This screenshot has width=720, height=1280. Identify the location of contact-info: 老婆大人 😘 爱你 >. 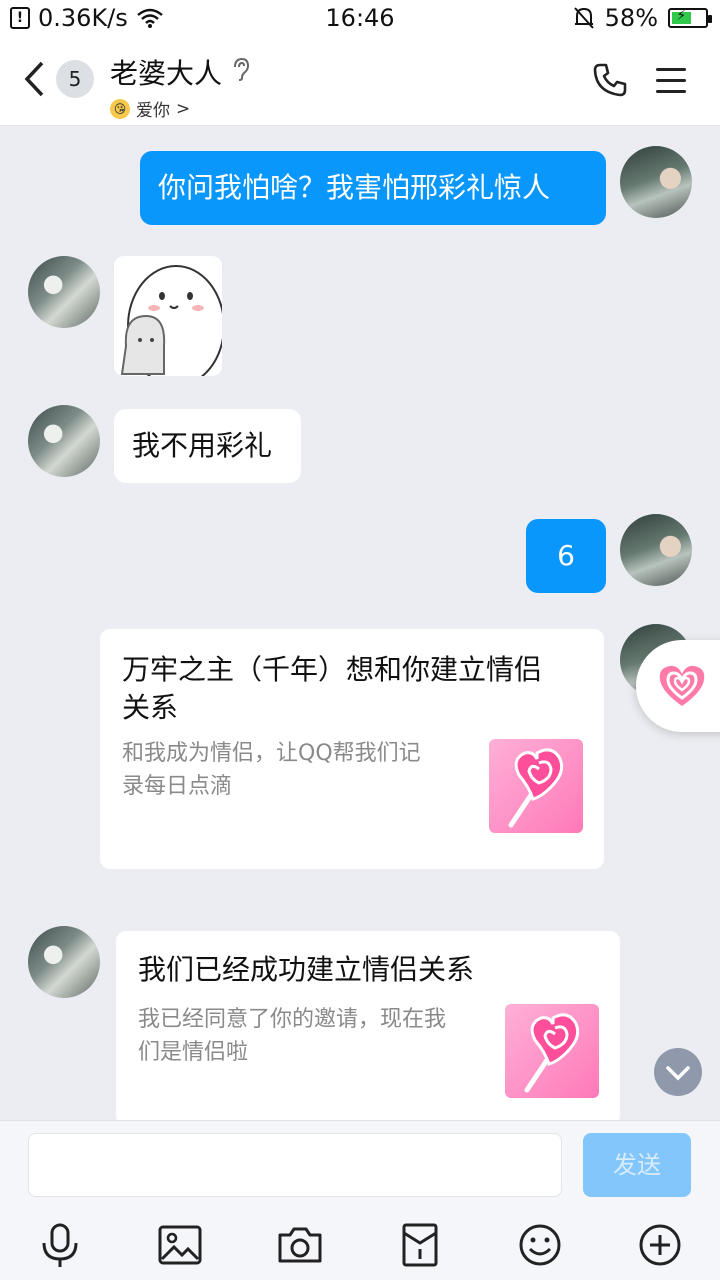
(180, 86).